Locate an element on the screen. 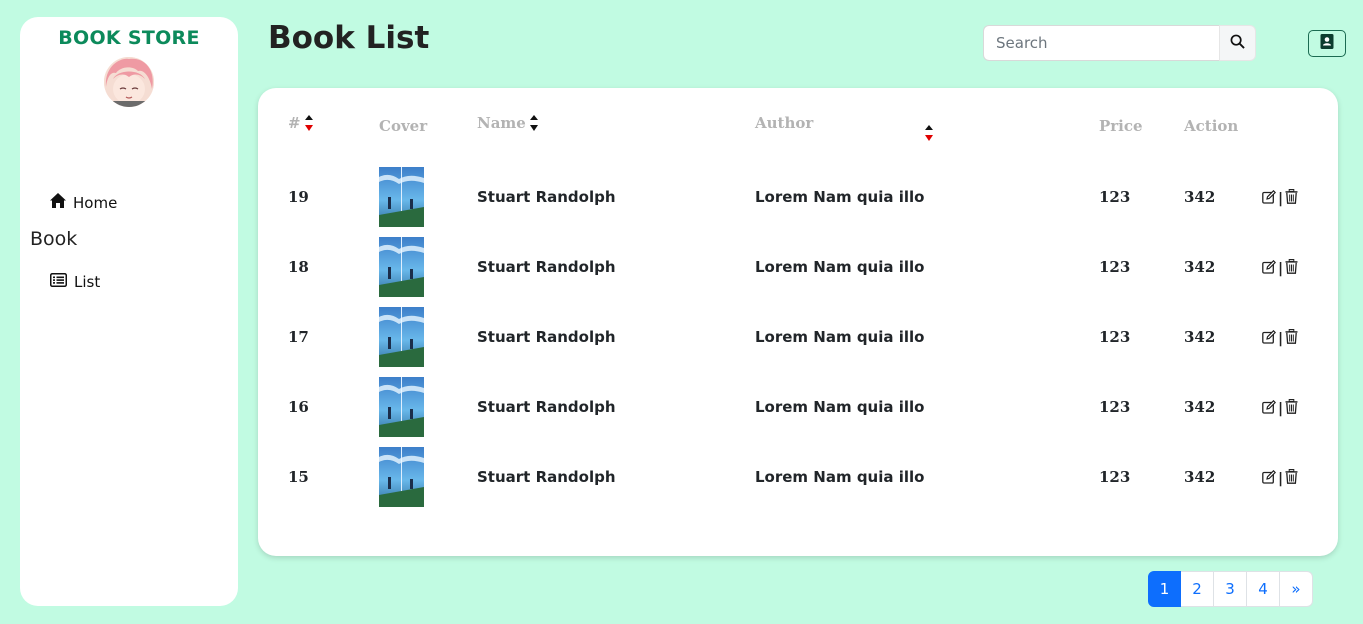 The height and width of the screenshot is (624, 1363). book-id: 16 is located at coordinates (298, 407).